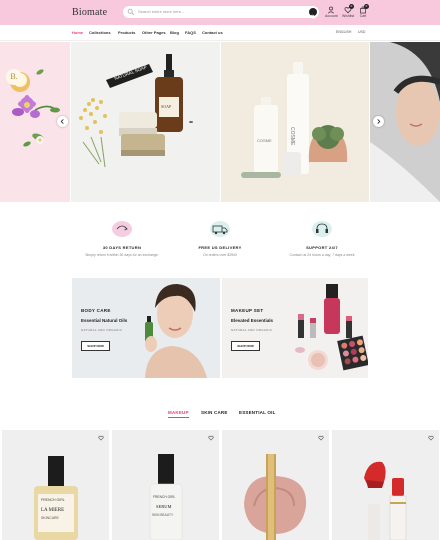  Describe the element at coordinates (343, 32) in the screenshot. I see `language-select: ENGLISH` at that location.